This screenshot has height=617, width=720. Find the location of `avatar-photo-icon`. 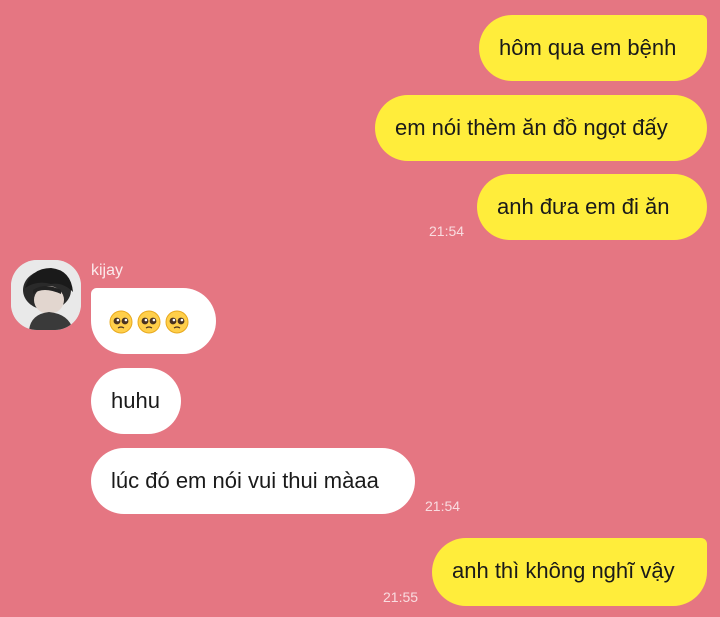

avatar-photo-icon is located at coordinates (46, 295).